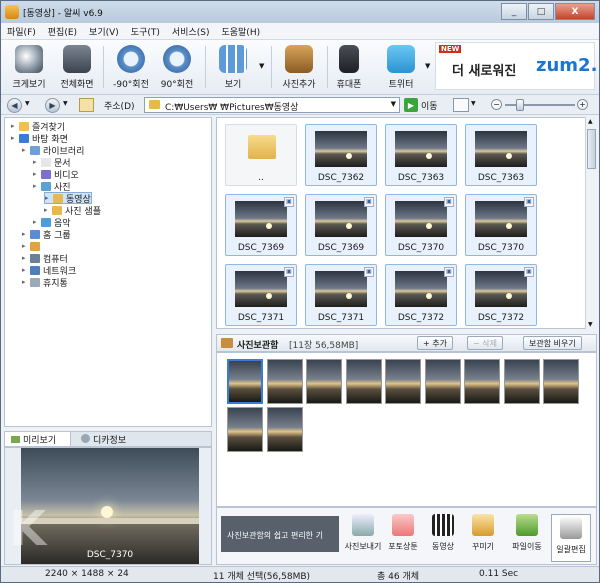  What do you see at coordinates (38, 126) in the screenshot?
I see `tree-item: ▸ 즐겨찾기` at bounding box center [38, 126].